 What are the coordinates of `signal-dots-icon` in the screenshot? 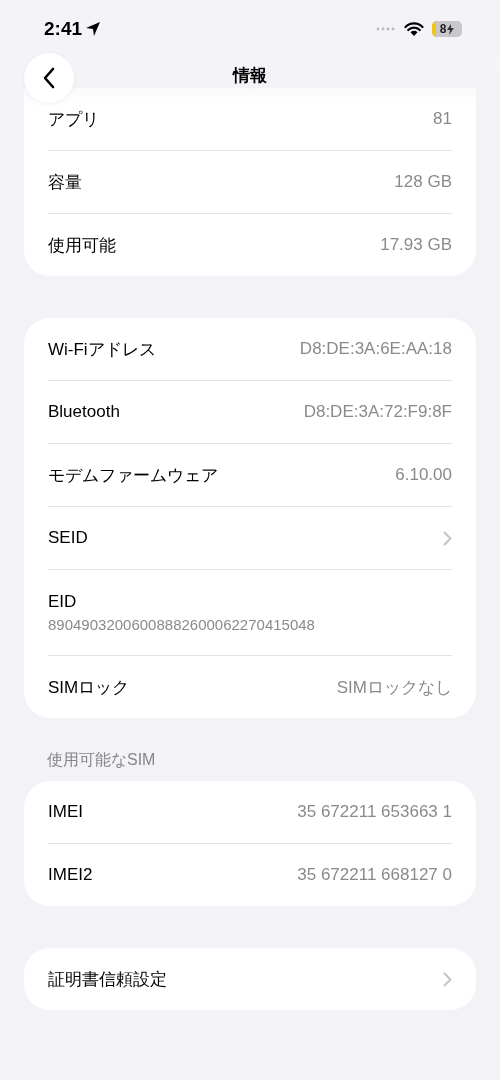 It's located at (386, 29).